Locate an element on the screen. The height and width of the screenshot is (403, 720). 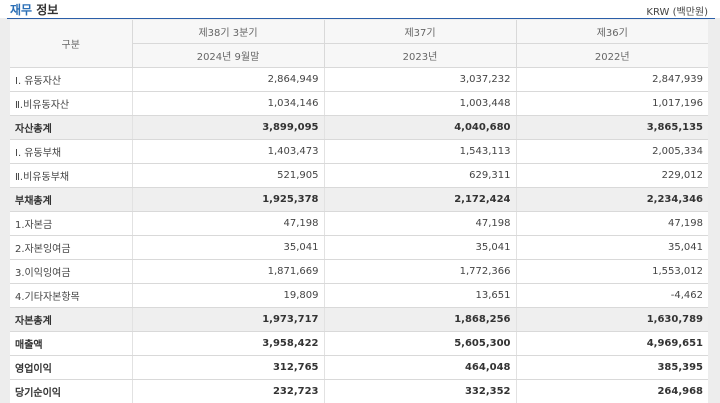
table-row: 영업이익 312,765 464,048 385,395 is located at coordinates (359, 367).